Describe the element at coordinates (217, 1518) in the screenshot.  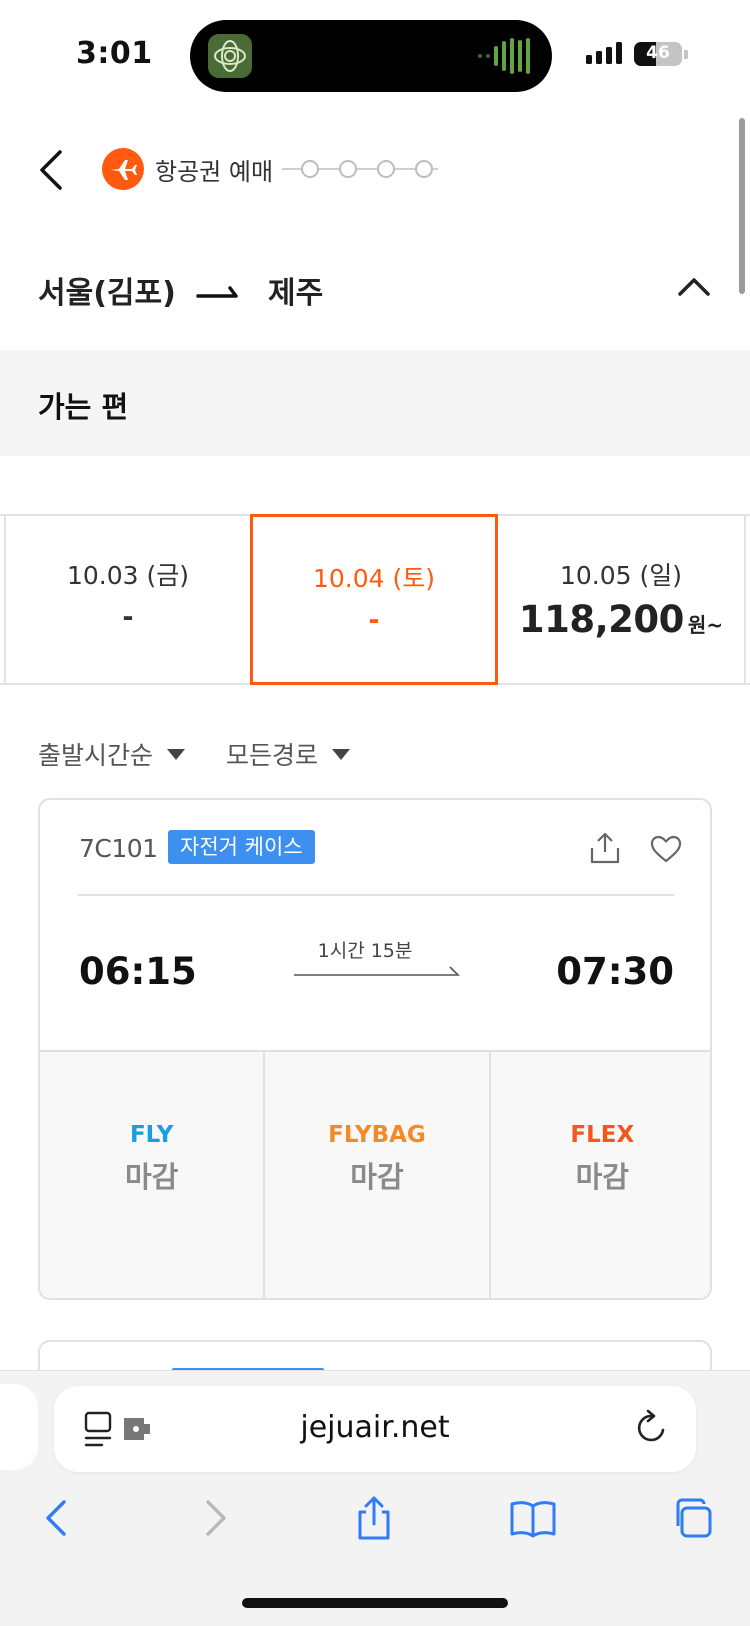
I see `forward-nav-icon` at that location.